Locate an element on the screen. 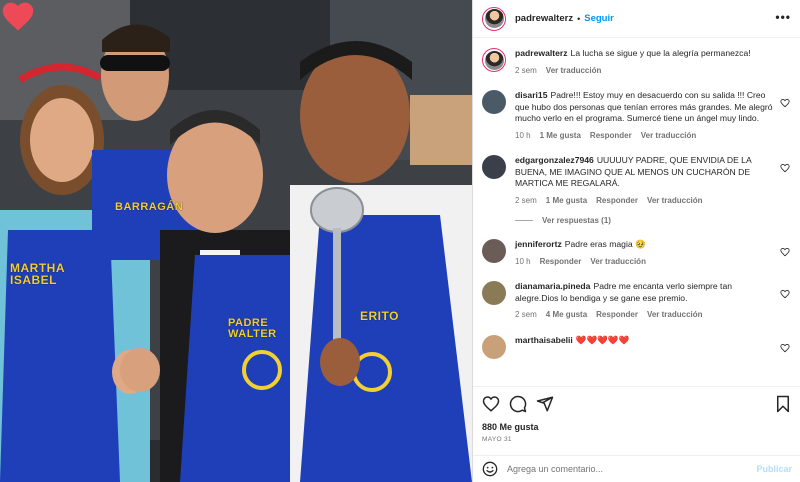 The width and height of the screenshot is (800, 482). post-date: Mayo 31 is located at coordinates (637, 439).